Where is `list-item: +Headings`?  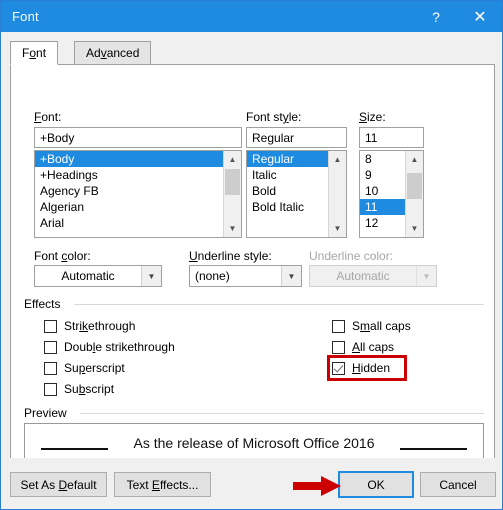 list-item: +Headings is located at coordinates (129, 175).